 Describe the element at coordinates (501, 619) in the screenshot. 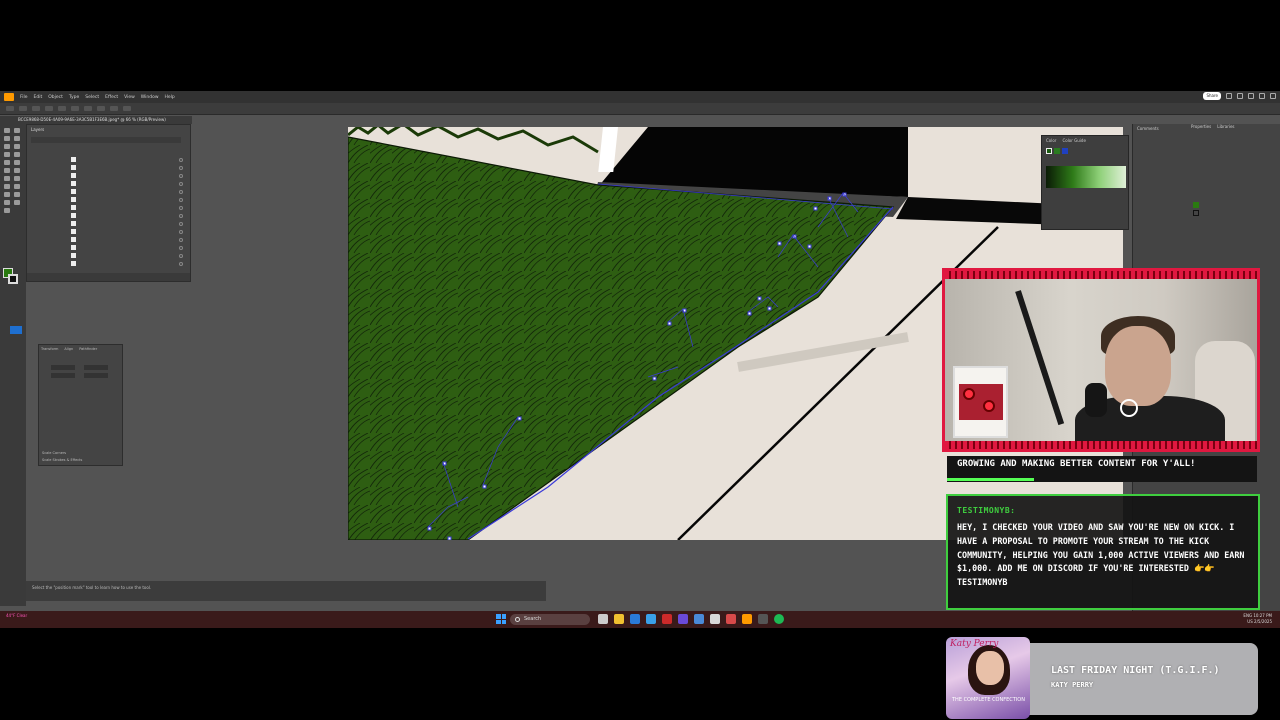

I see `windows-start-icon` at that location.